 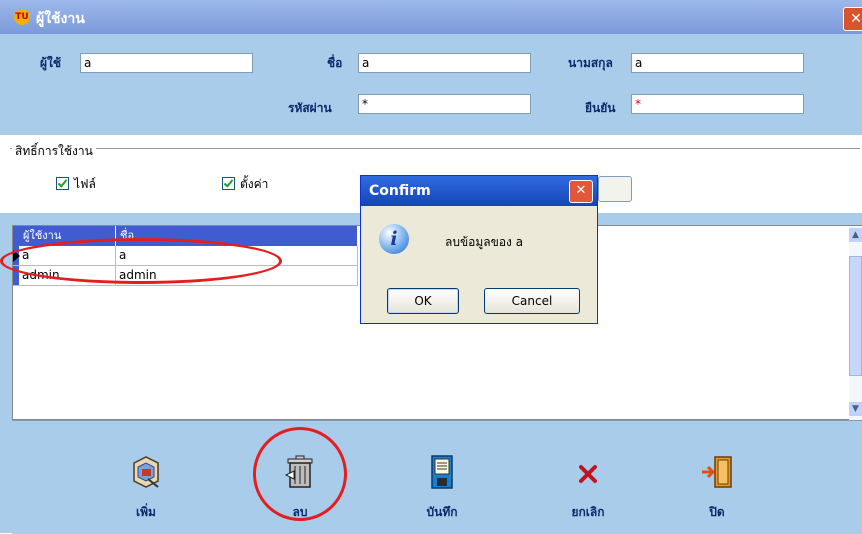 What do you see at coordinates (237, 255) in the screenshot?
I see `table-cell-name: a` at bounding box center [237, 255].